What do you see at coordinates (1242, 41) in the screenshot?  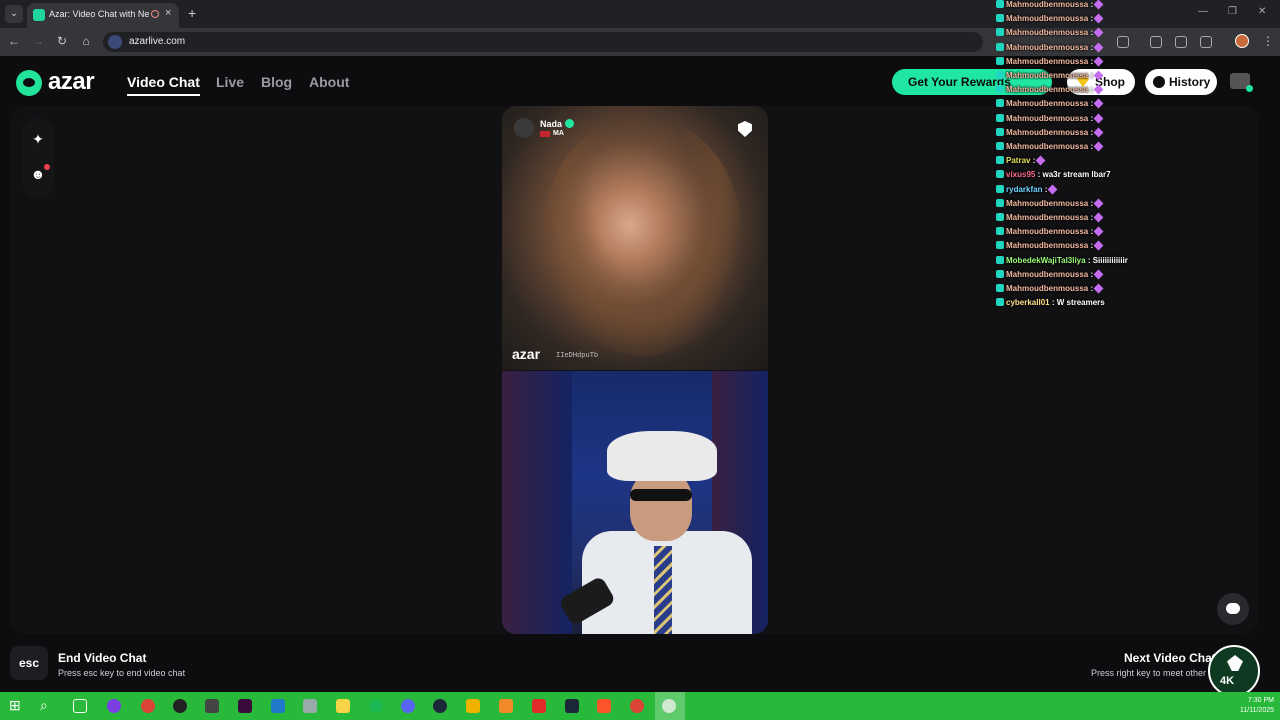 I see `profile-avatar` at bounding box center [1242, 41].